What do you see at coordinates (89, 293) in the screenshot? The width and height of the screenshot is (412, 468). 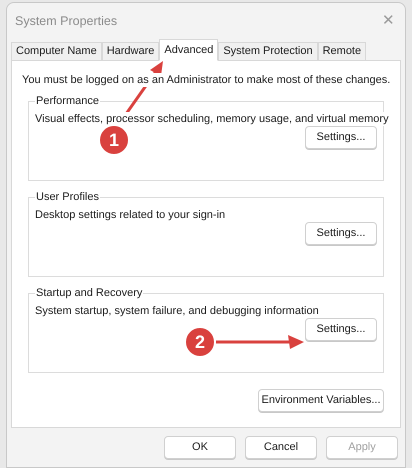 I see `group-title: Startup and Recovery` at bounding box center [89, 293].